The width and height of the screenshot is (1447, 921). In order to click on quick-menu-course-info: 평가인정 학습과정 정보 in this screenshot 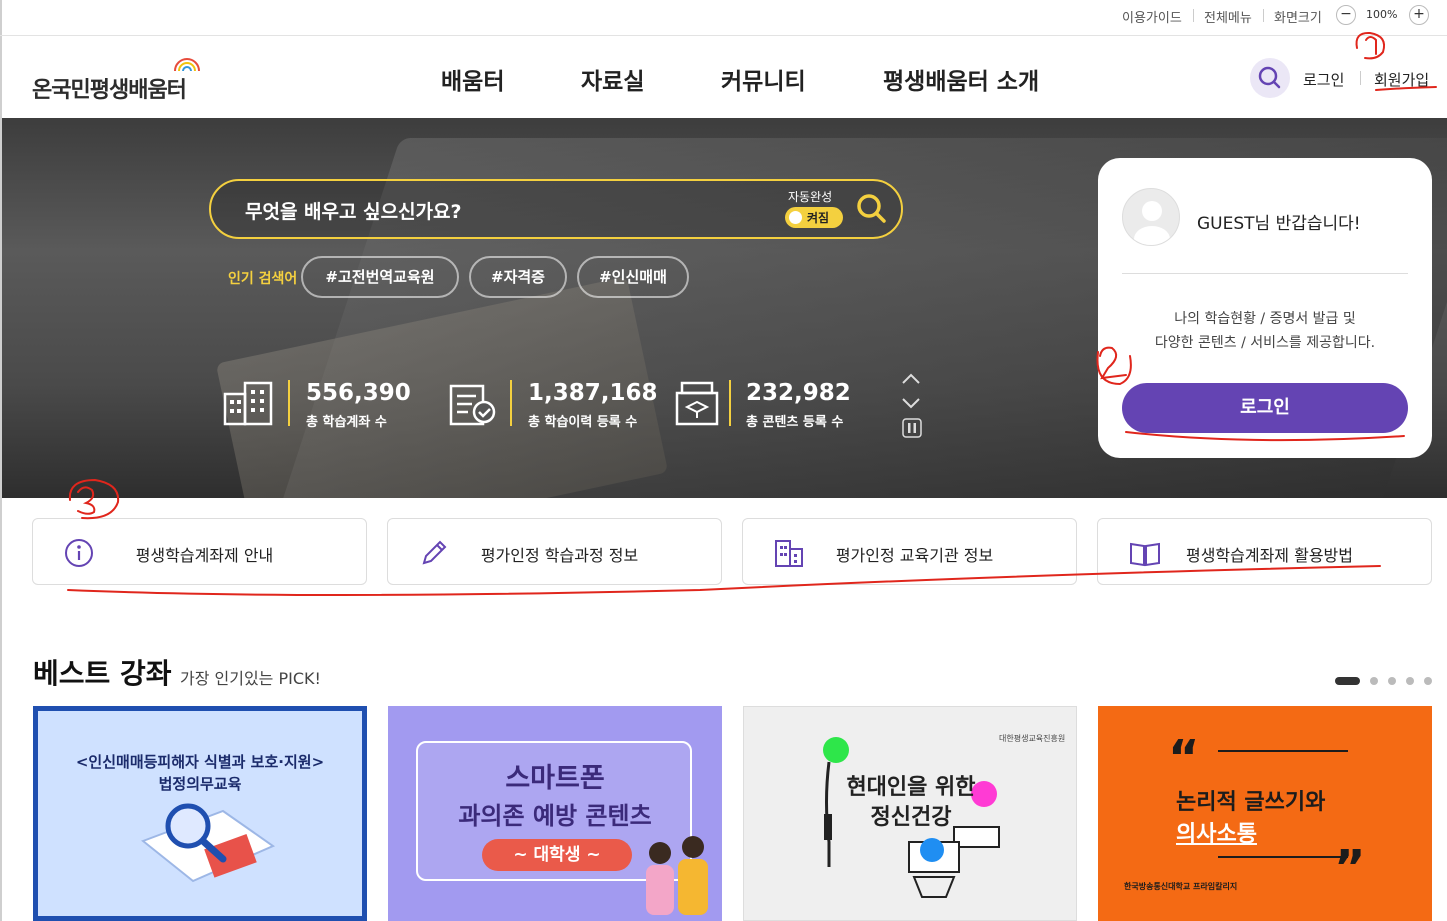, I will do `click(554, 551)`.